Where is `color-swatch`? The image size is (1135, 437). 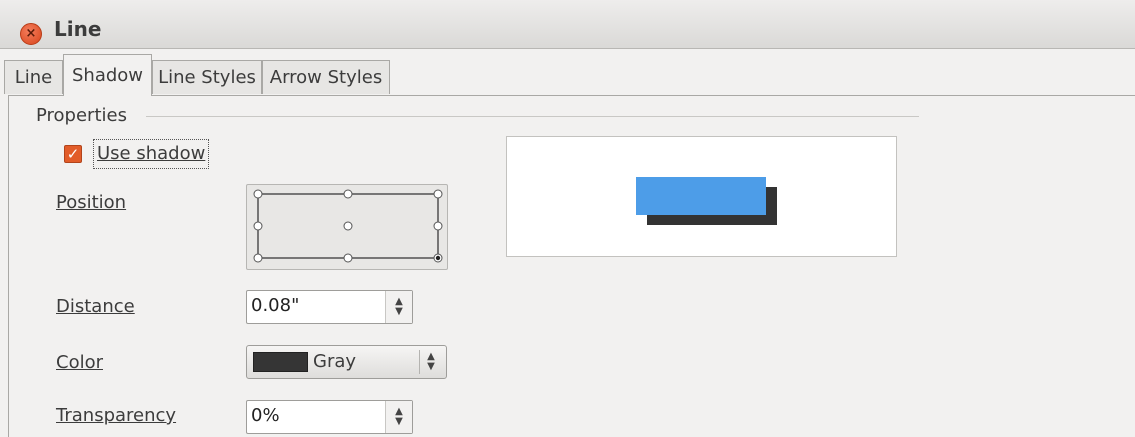
color-swatch is located at coordinates (280, 362).